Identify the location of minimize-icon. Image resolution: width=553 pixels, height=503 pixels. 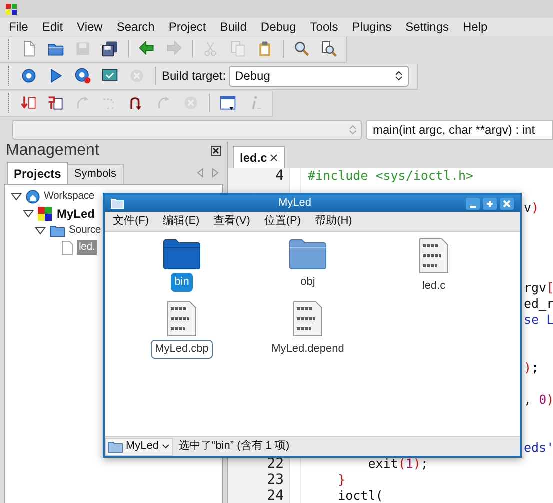
(473, 204).